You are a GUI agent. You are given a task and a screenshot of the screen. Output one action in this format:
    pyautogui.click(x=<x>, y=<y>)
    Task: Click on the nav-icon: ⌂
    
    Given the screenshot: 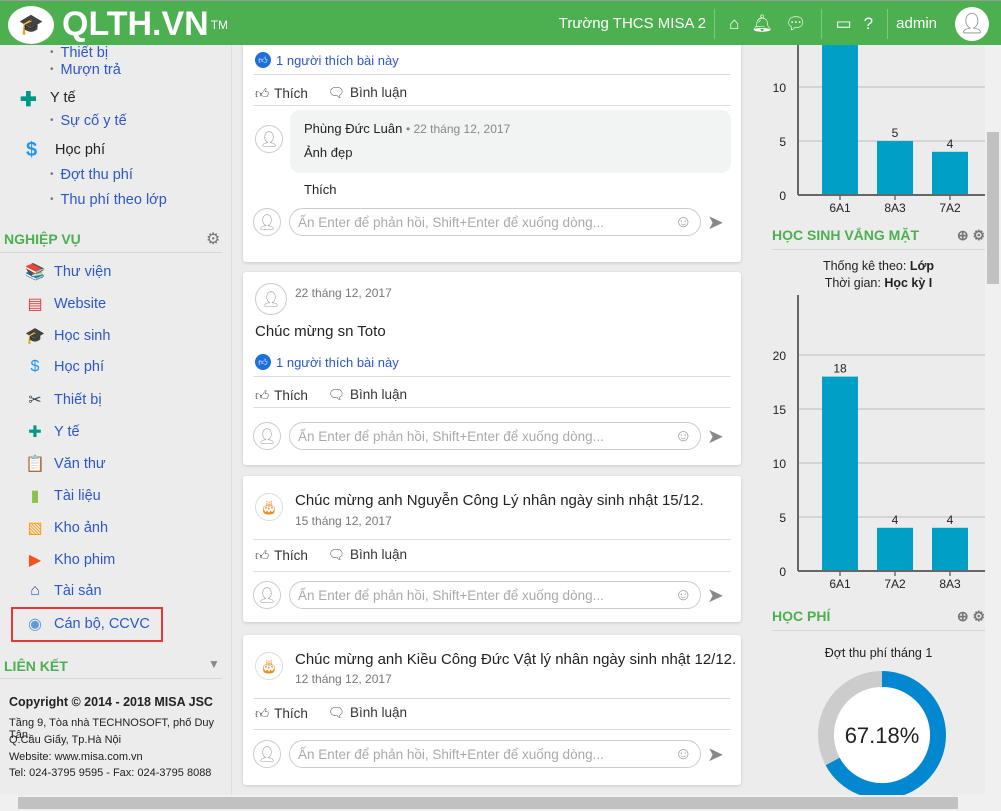 What is the action you would take?
    pyautogui.click(x=35, y=590)
    